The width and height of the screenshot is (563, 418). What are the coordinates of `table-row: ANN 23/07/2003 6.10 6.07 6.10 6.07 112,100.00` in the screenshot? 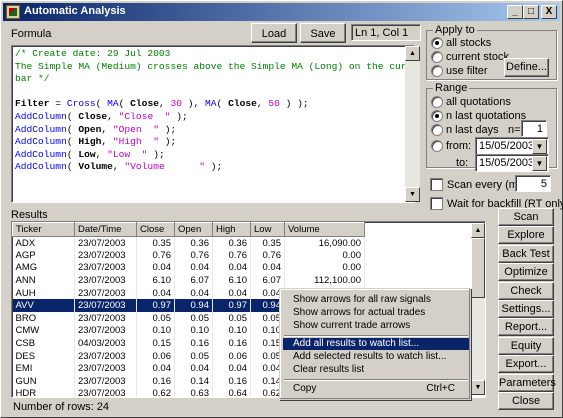 It's located at (188, 280).